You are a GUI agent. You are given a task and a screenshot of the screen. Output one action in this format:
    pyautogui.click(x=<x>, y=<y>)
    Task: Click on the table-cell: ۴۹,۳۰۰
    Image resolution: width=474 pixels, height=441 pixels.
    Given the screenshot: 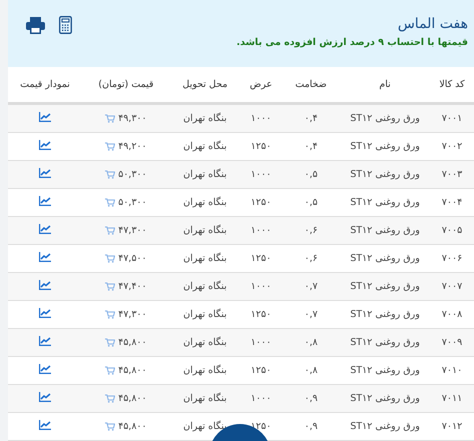 What is the action you would take?
    pyautogui.click(x=132, y=118)
    